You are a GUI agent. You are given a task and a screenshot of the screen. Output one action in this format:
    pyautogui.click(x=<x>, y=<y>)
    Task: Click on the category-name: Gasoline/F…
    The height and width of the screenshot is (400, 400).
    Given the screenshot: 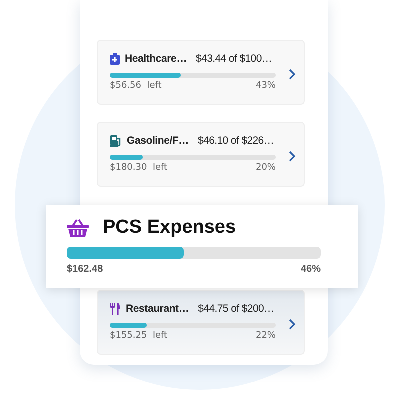 What is the action you would take?
    pyautogui.click(x=158, y=141)
    